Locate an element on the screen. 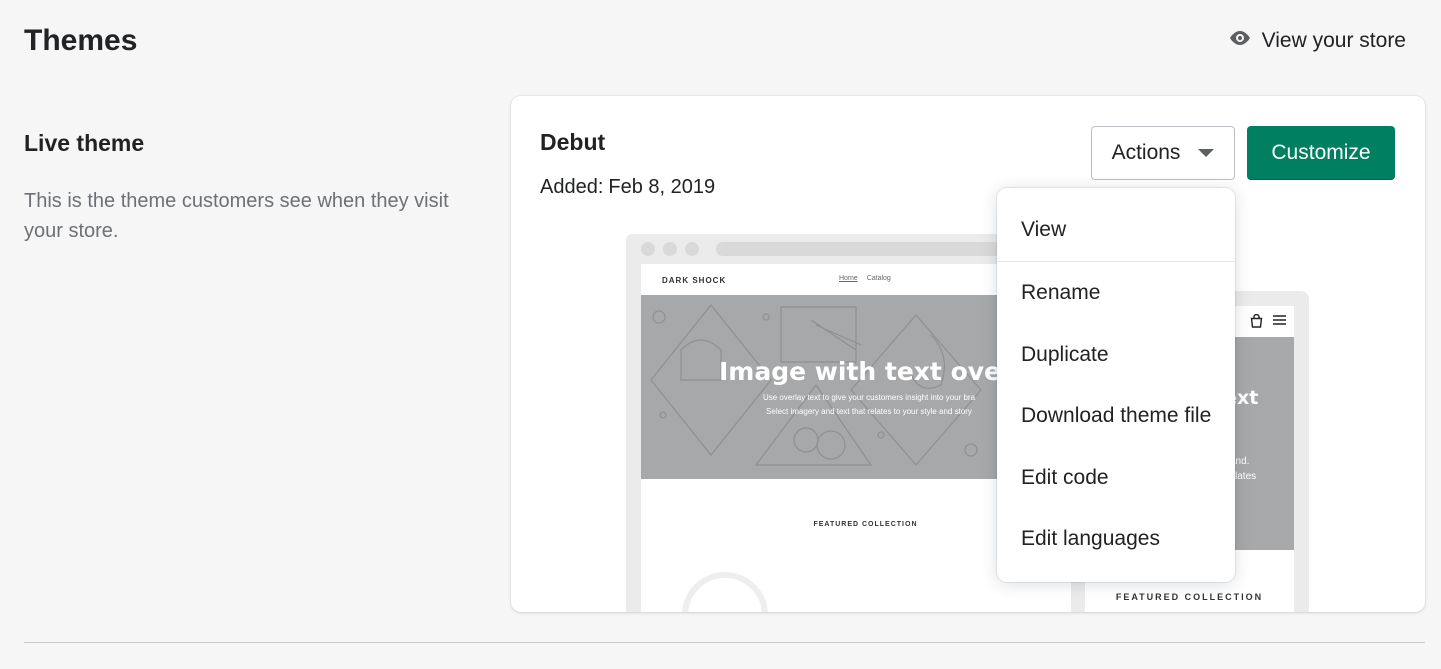 The height and width of the screenshot is (669, 1441). section-title: Live theme is located at coordinates (84, 143).